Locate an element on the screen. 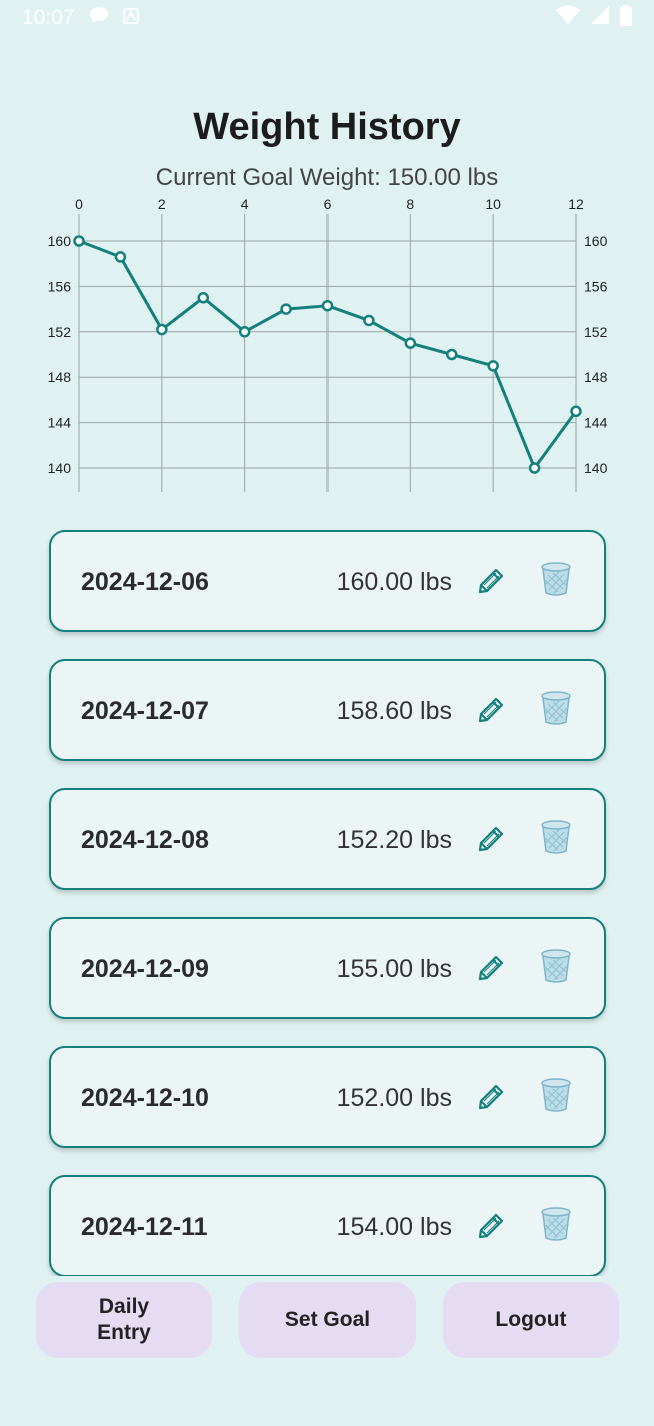 Image resolution: width=654 pixels, height=1426 pixels. status-bar: 10:07 is located at coordinates (327, 18).